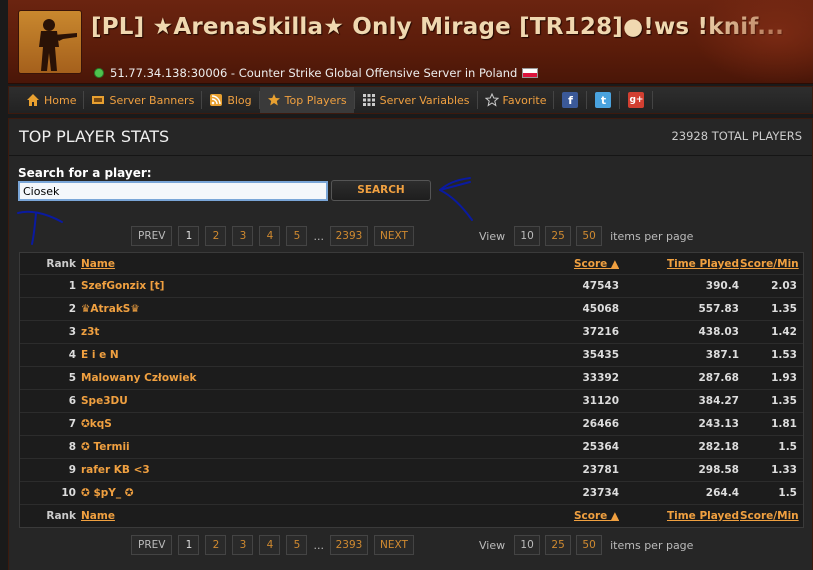 The height and width of the screenshot is (570, 813). Describe the element at coordinates (600, 332) in the screenshot. I see `score-cell: 37216` at that location.